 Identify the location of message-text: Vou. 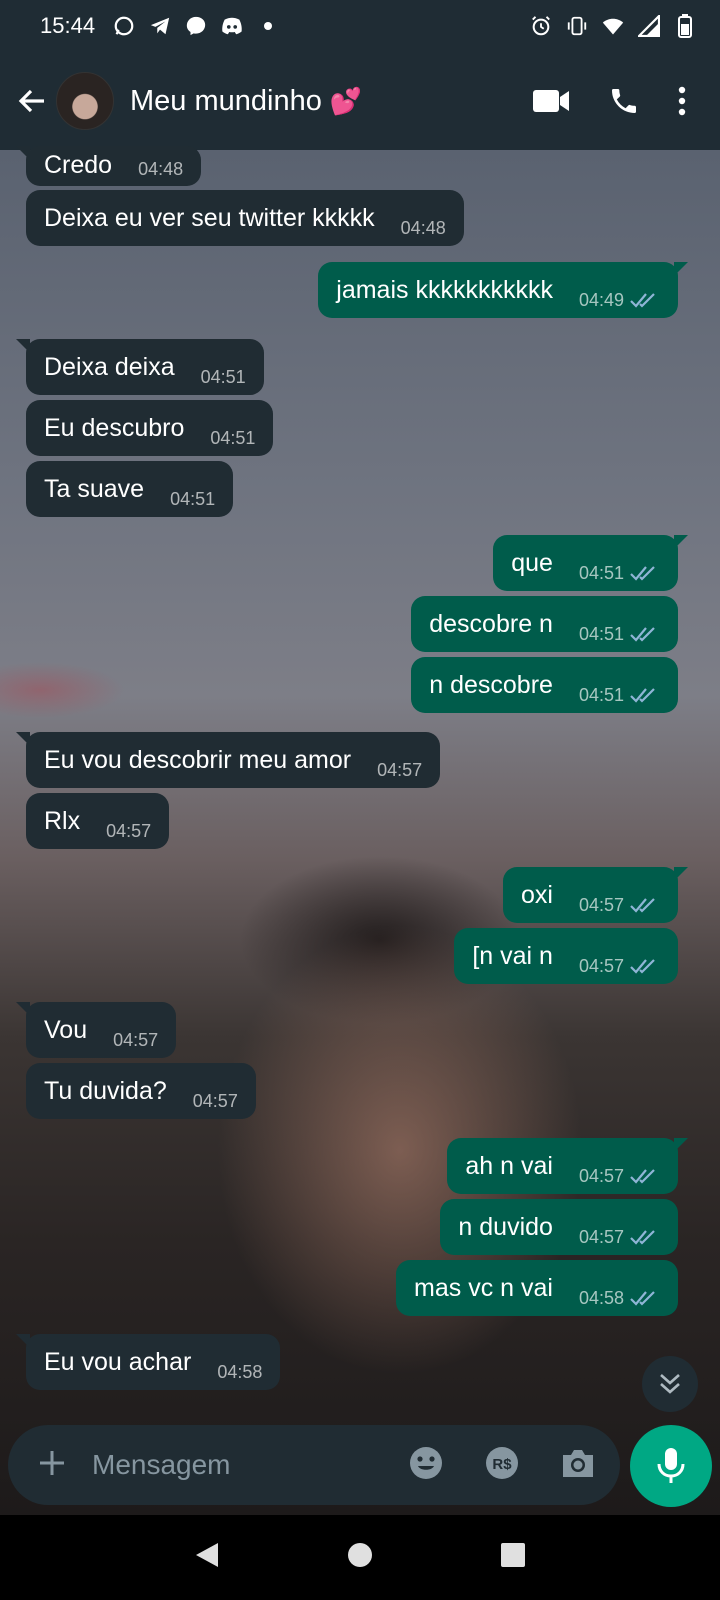
(66, 1029).